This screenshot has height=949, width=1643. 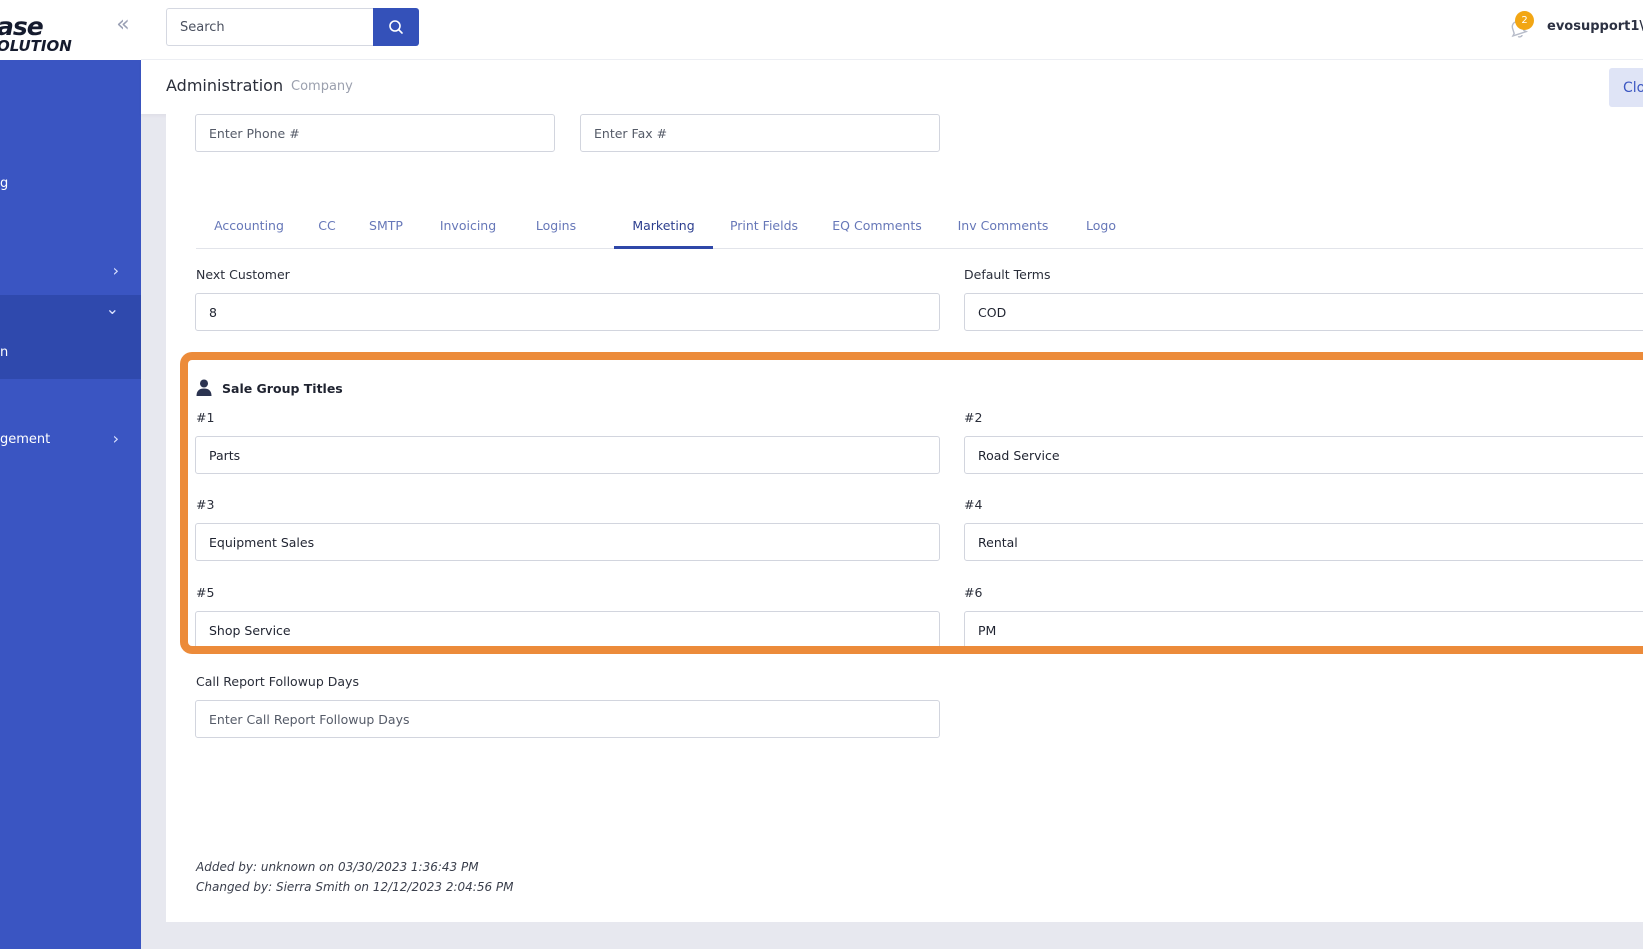 What do you see at coordinates (205, 592) in the screenshot?
I see `sale-group-5-label: #5` at bounding box center [205, 592].